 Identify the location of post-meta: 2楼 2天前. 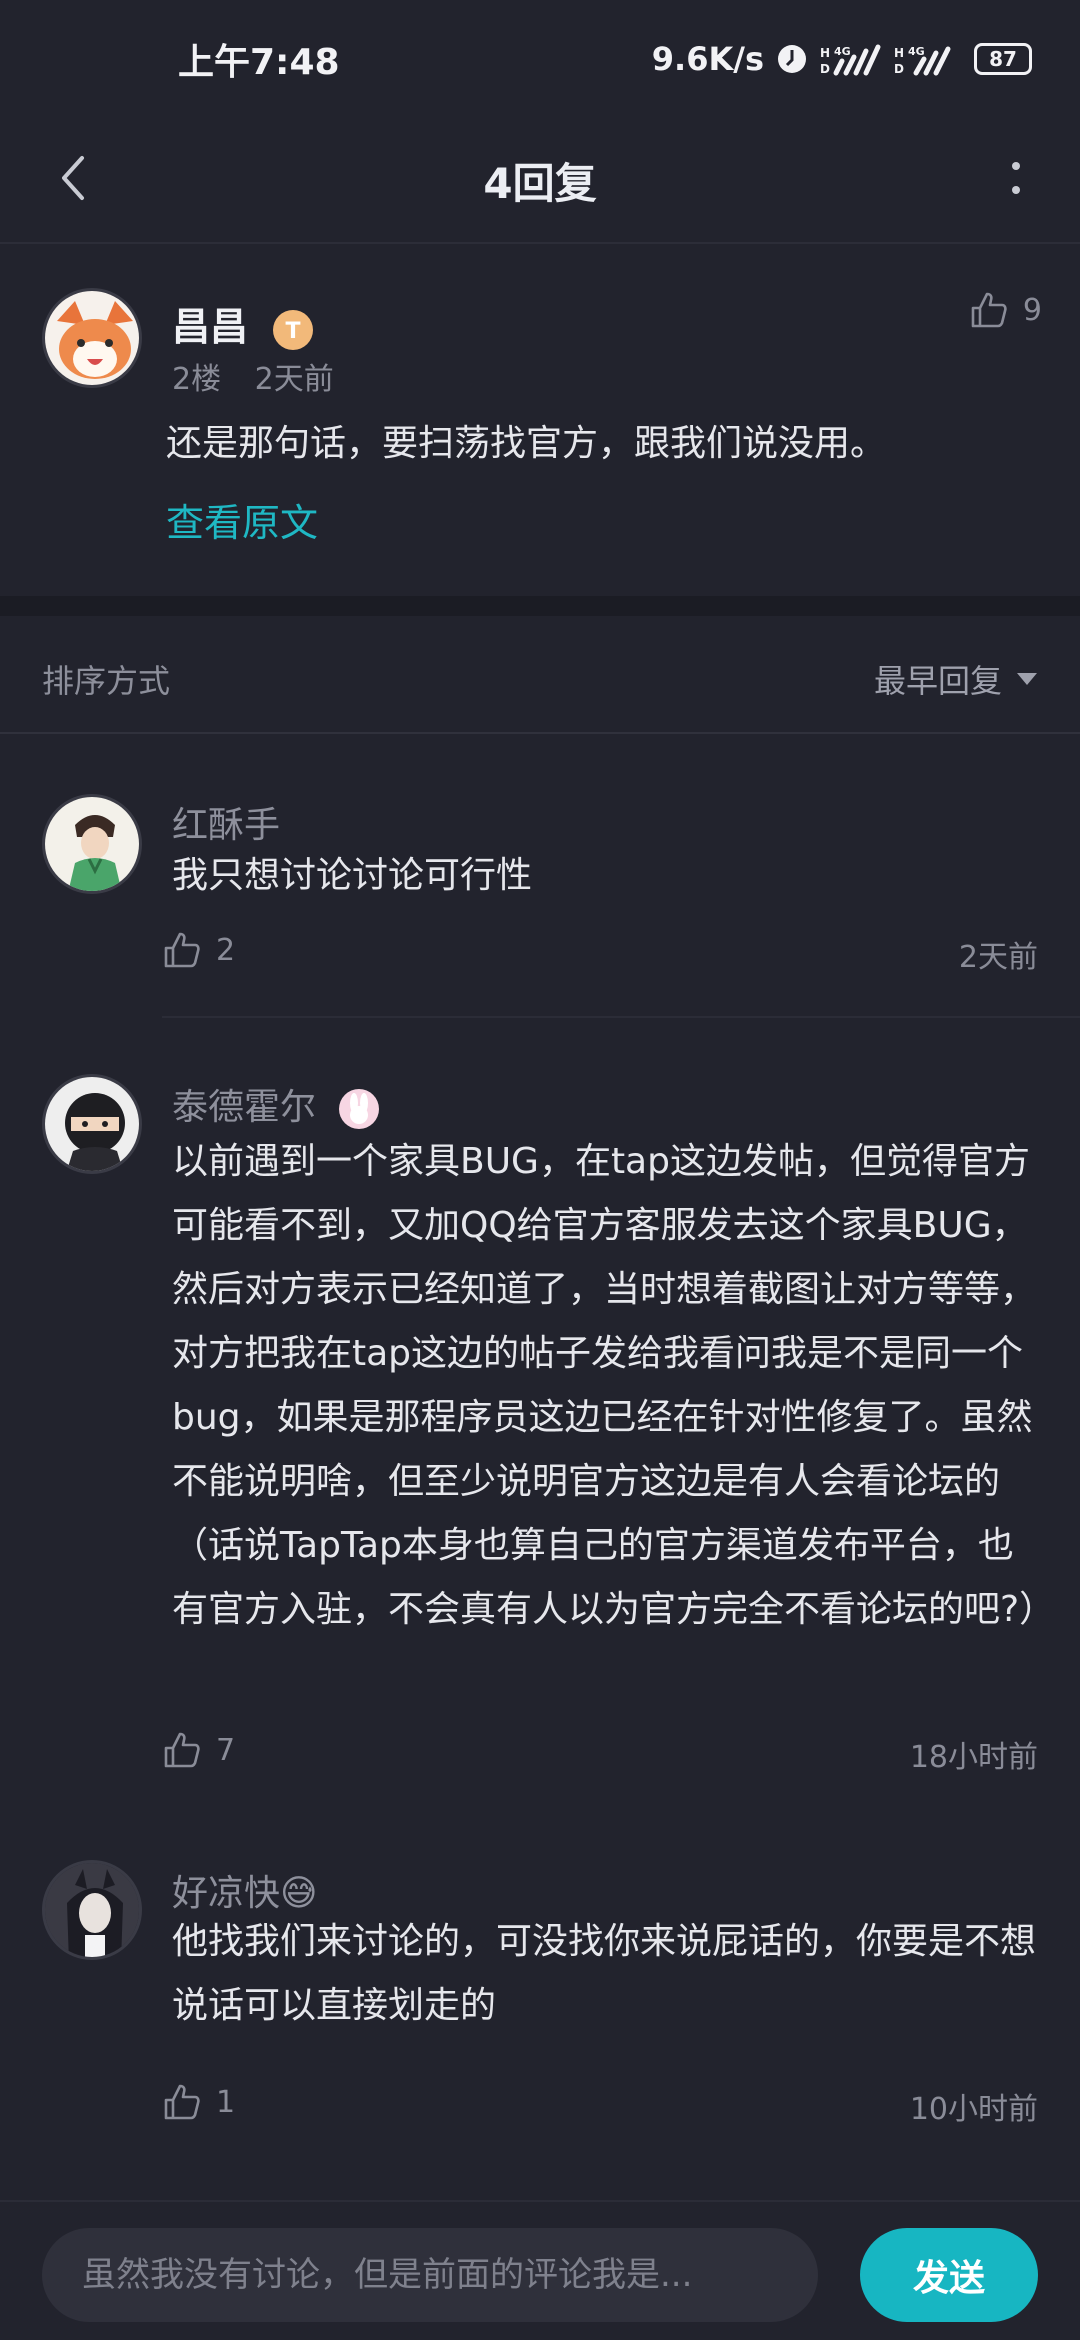
(253, 376).